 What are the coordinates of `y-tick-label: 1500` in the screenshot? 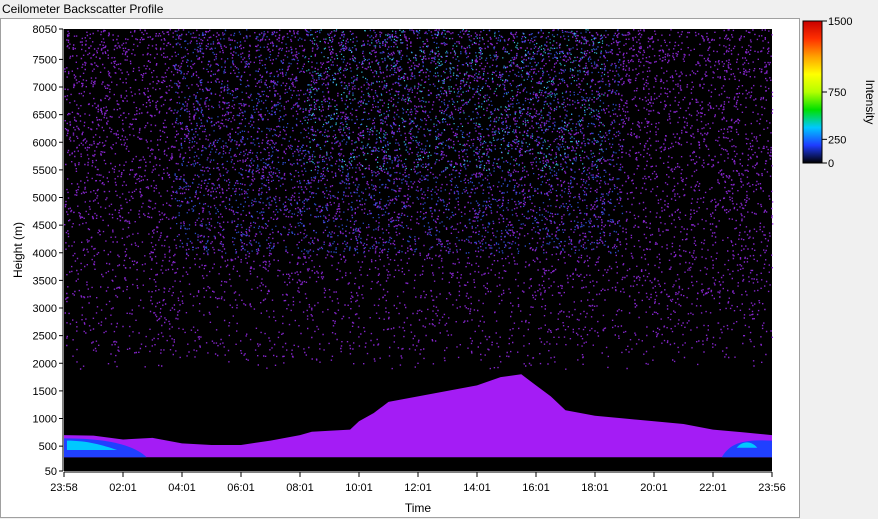 It's located at (45, 392).